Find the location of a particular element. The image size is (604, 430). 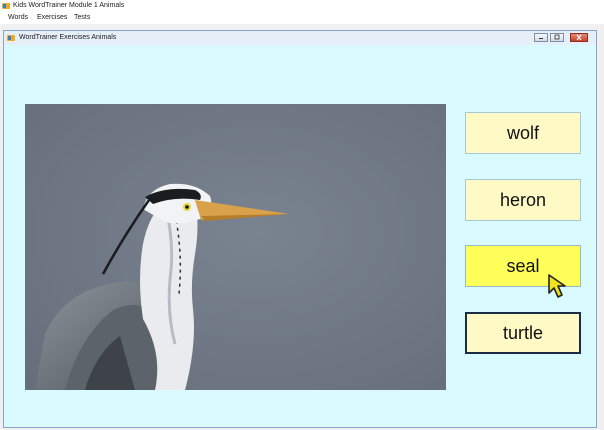

menu-tests: Tests is located at coordinates (82, 18).